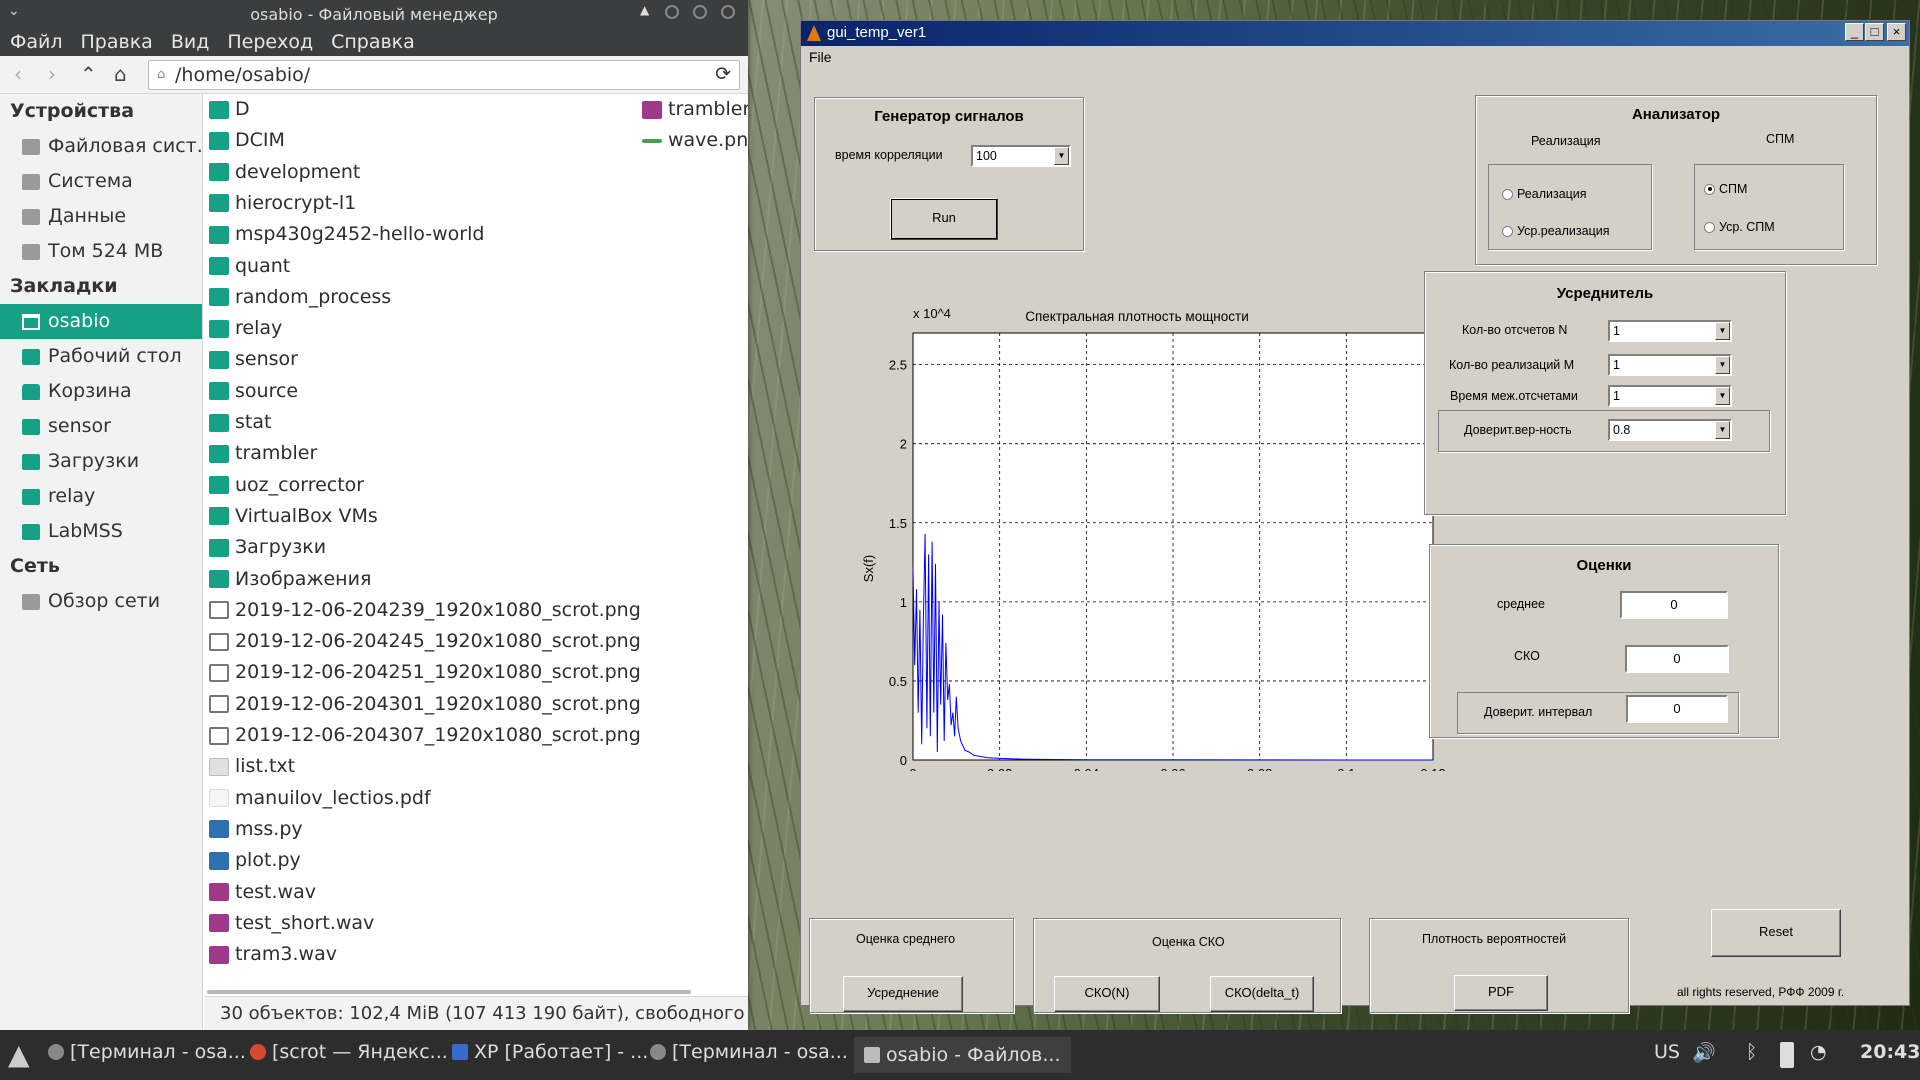 The width and height of the screenshot is (1920, 1080). What do you see at coordinates (1874, 32) in the screenshot?
I see `maximize-button: □` at bounding box center [1874, 32].